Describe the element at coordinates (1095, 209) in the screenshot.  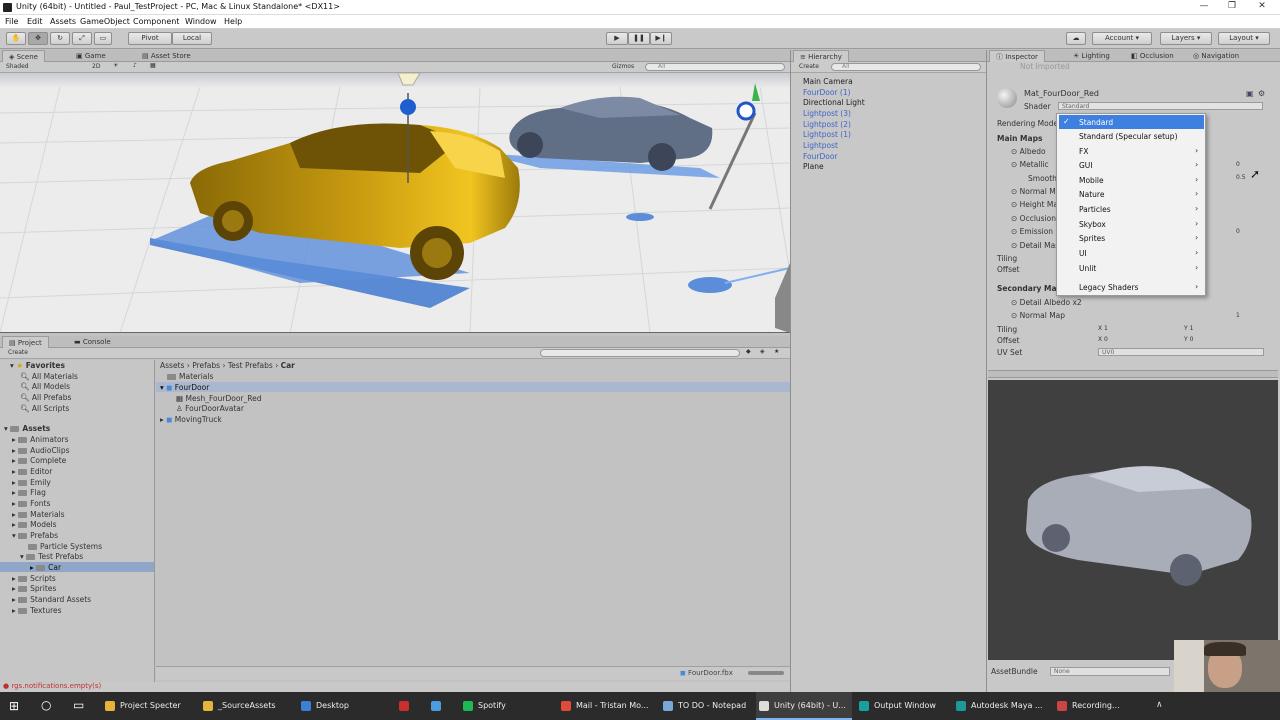
I see `shader-menu-particles: Particles` at that location.